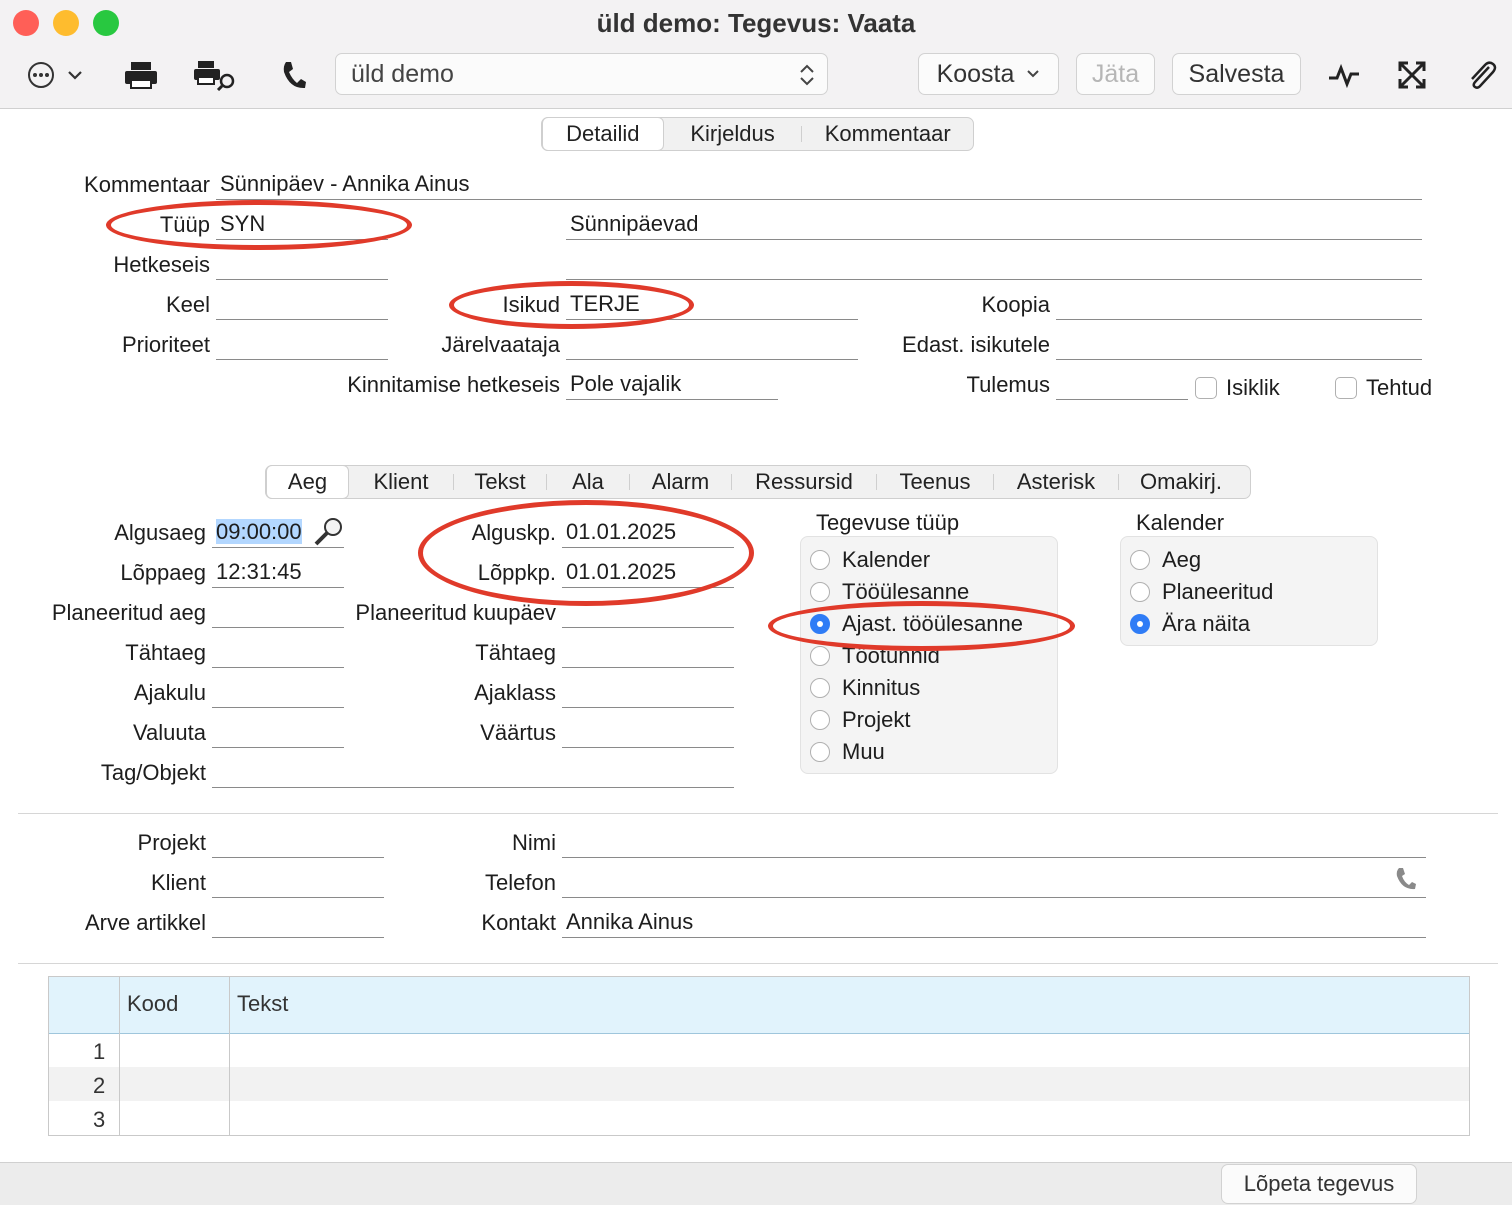 The width and height of the screenshot is (1512, 1205). I want to click on tahtaeg-label: Tähtaeg, so click(165, 652).